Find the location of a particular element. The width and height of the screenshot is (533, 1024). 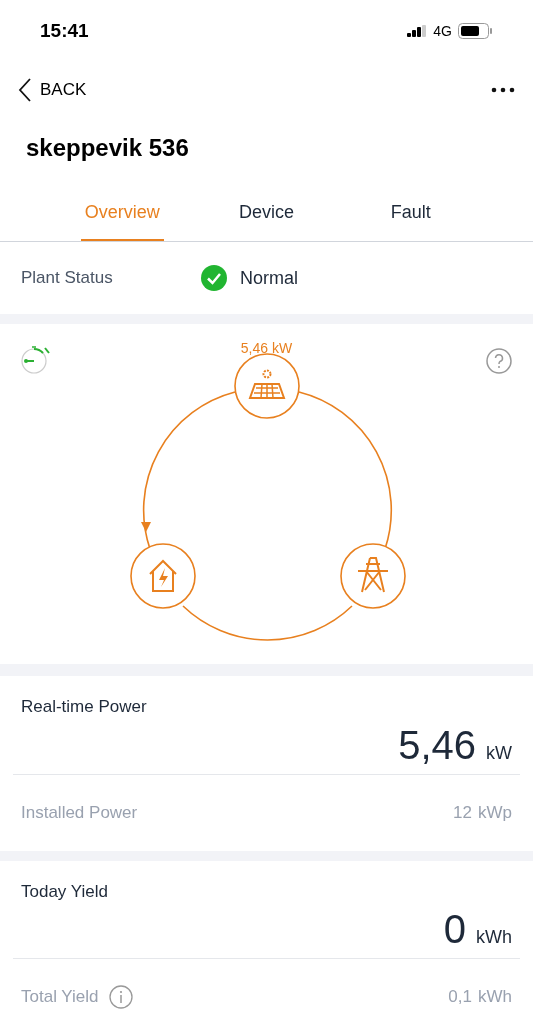

metric-sub-value: 12 is located at coordinates (462, 812).